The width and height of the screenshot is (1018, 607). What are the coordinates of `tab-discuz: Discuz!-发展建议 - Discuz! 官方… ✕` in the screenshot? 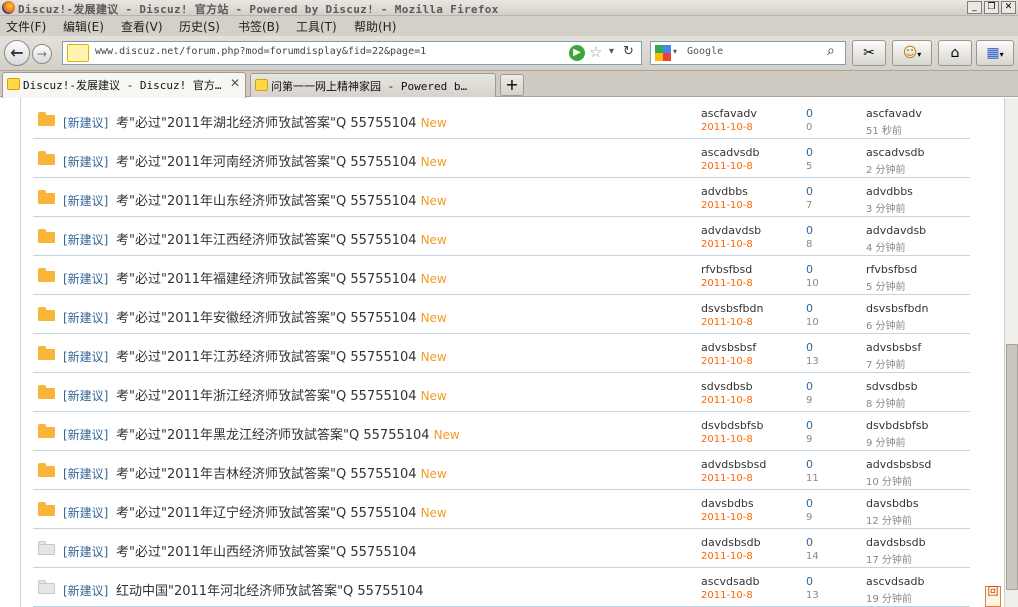 It's located at (124, 85).